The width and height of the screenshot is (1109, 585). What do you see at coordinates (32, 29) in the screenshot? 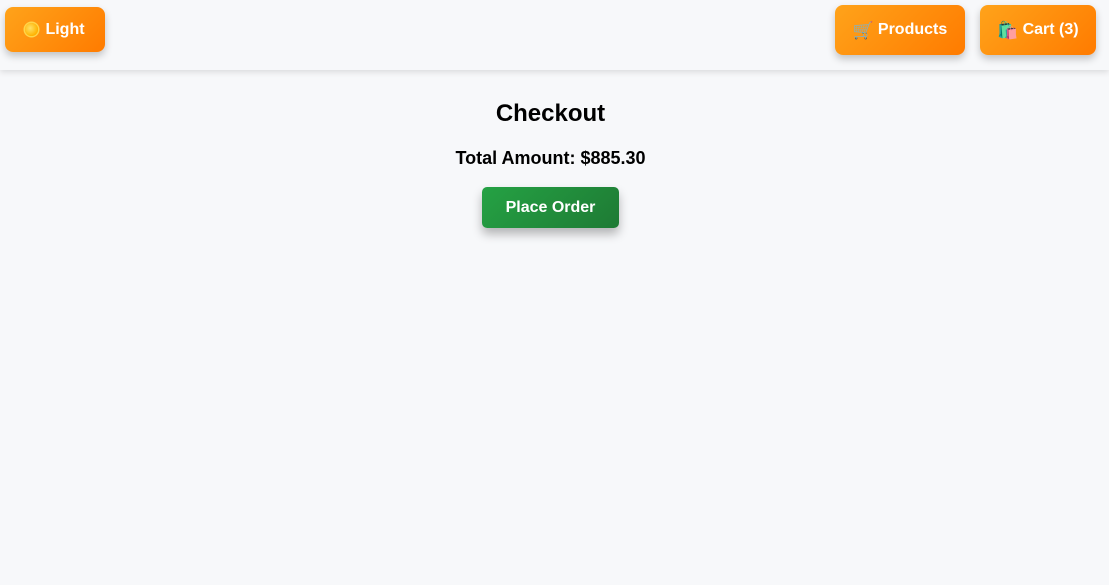
I see `sun-icon` at bounding box center [32, 29].